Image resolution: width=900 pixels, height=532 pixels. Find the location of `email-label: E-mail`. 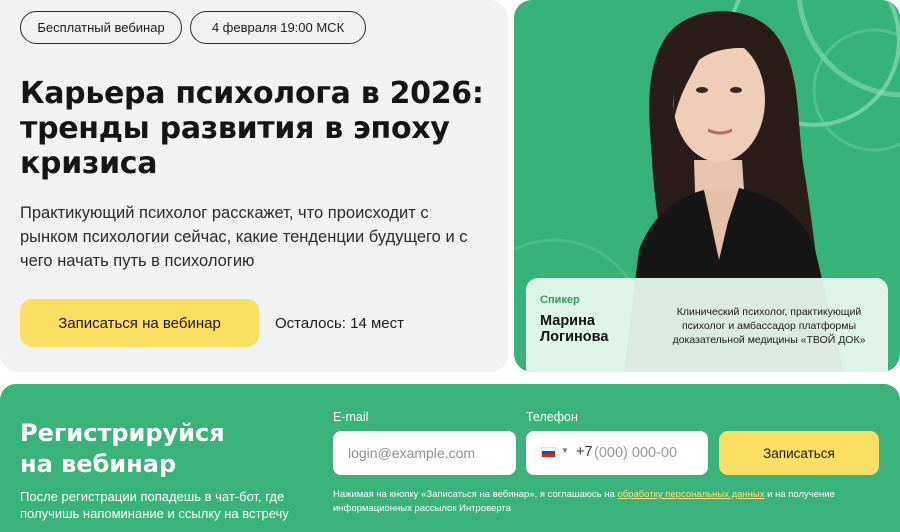

email-label: E-mail is located at coordinates (351, 417).